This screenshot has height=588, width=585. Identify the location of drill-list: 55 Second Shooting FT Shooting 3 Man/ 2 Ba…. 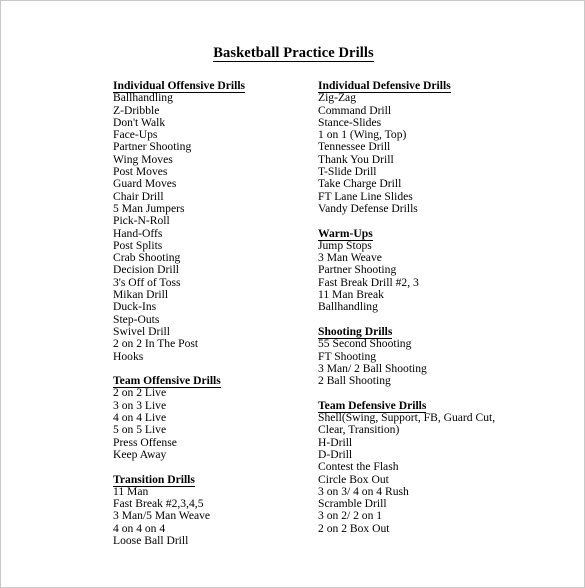
(418, 362).